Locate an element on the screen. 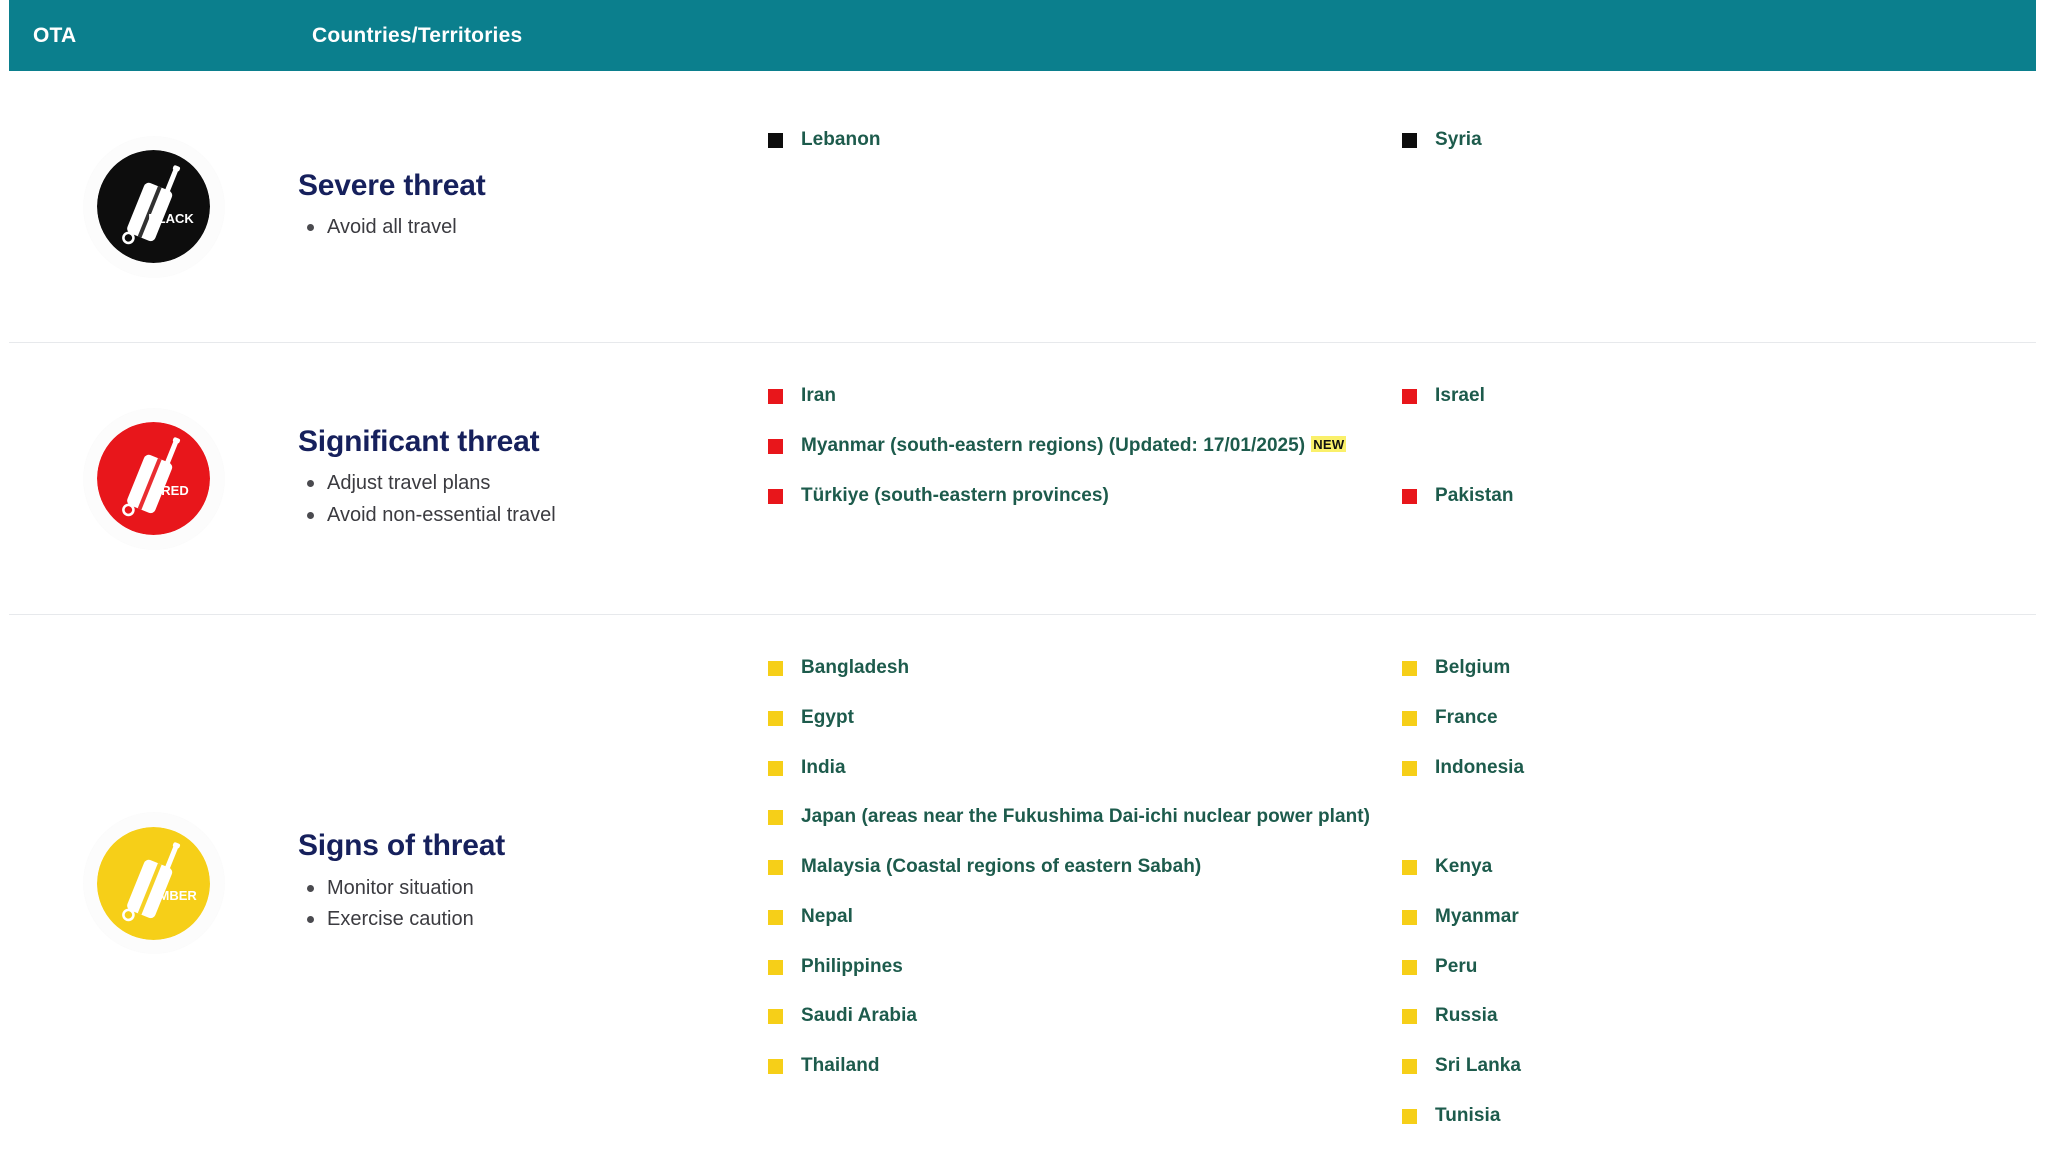 This screenshot has width=2048, height=1151. country-column-right: Israel Pakistan is located at coordinates (1719, 492).